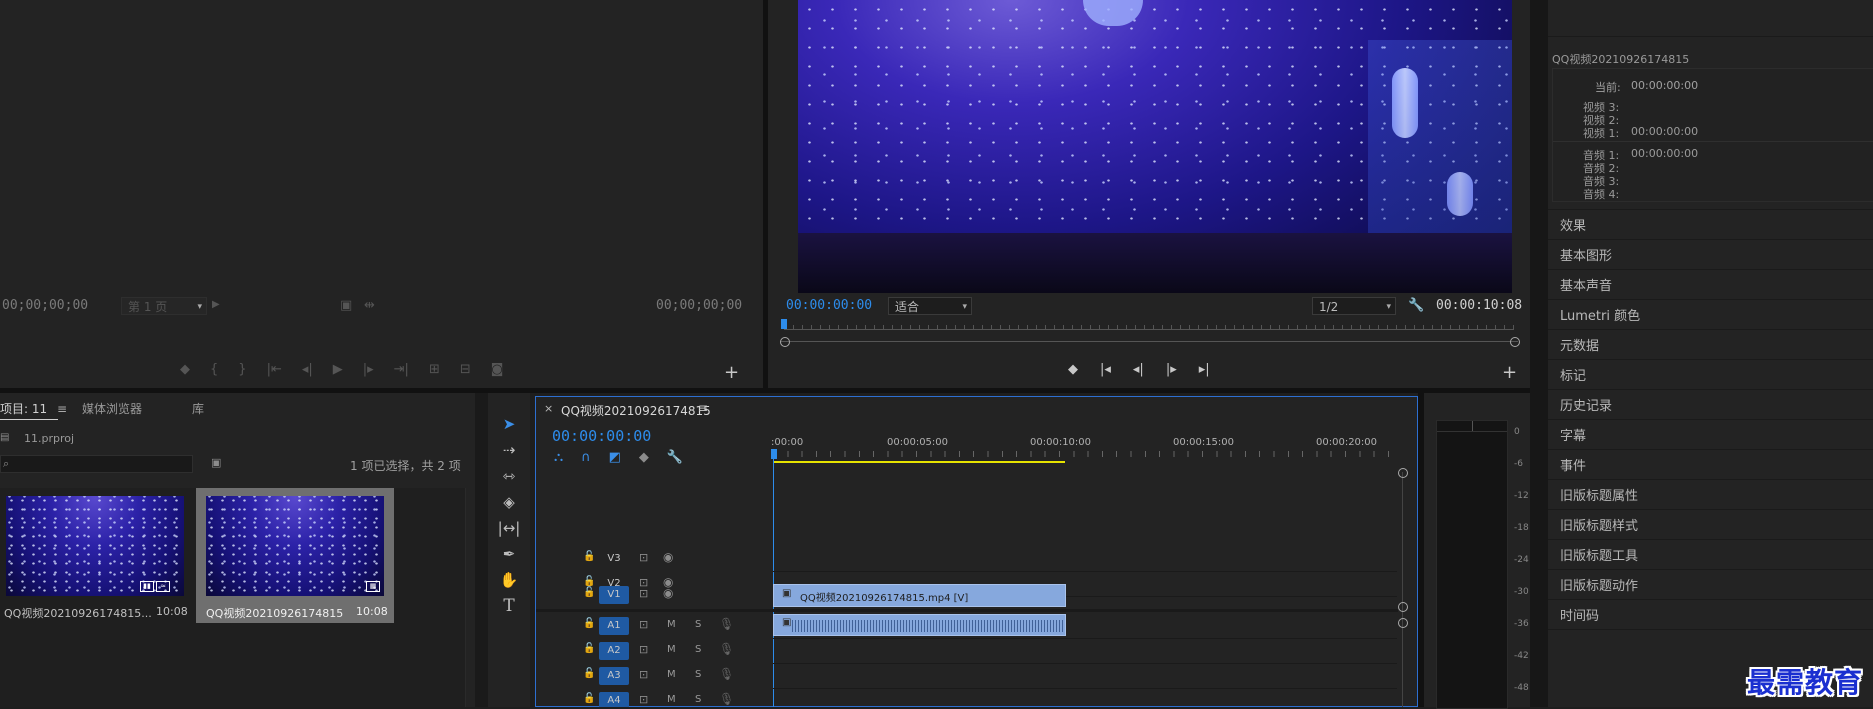 The image size is (1873, 709). Describe the element at coordinates (1573, 434) in the screenshot. I see `panel-captions: 字幕` at that location.